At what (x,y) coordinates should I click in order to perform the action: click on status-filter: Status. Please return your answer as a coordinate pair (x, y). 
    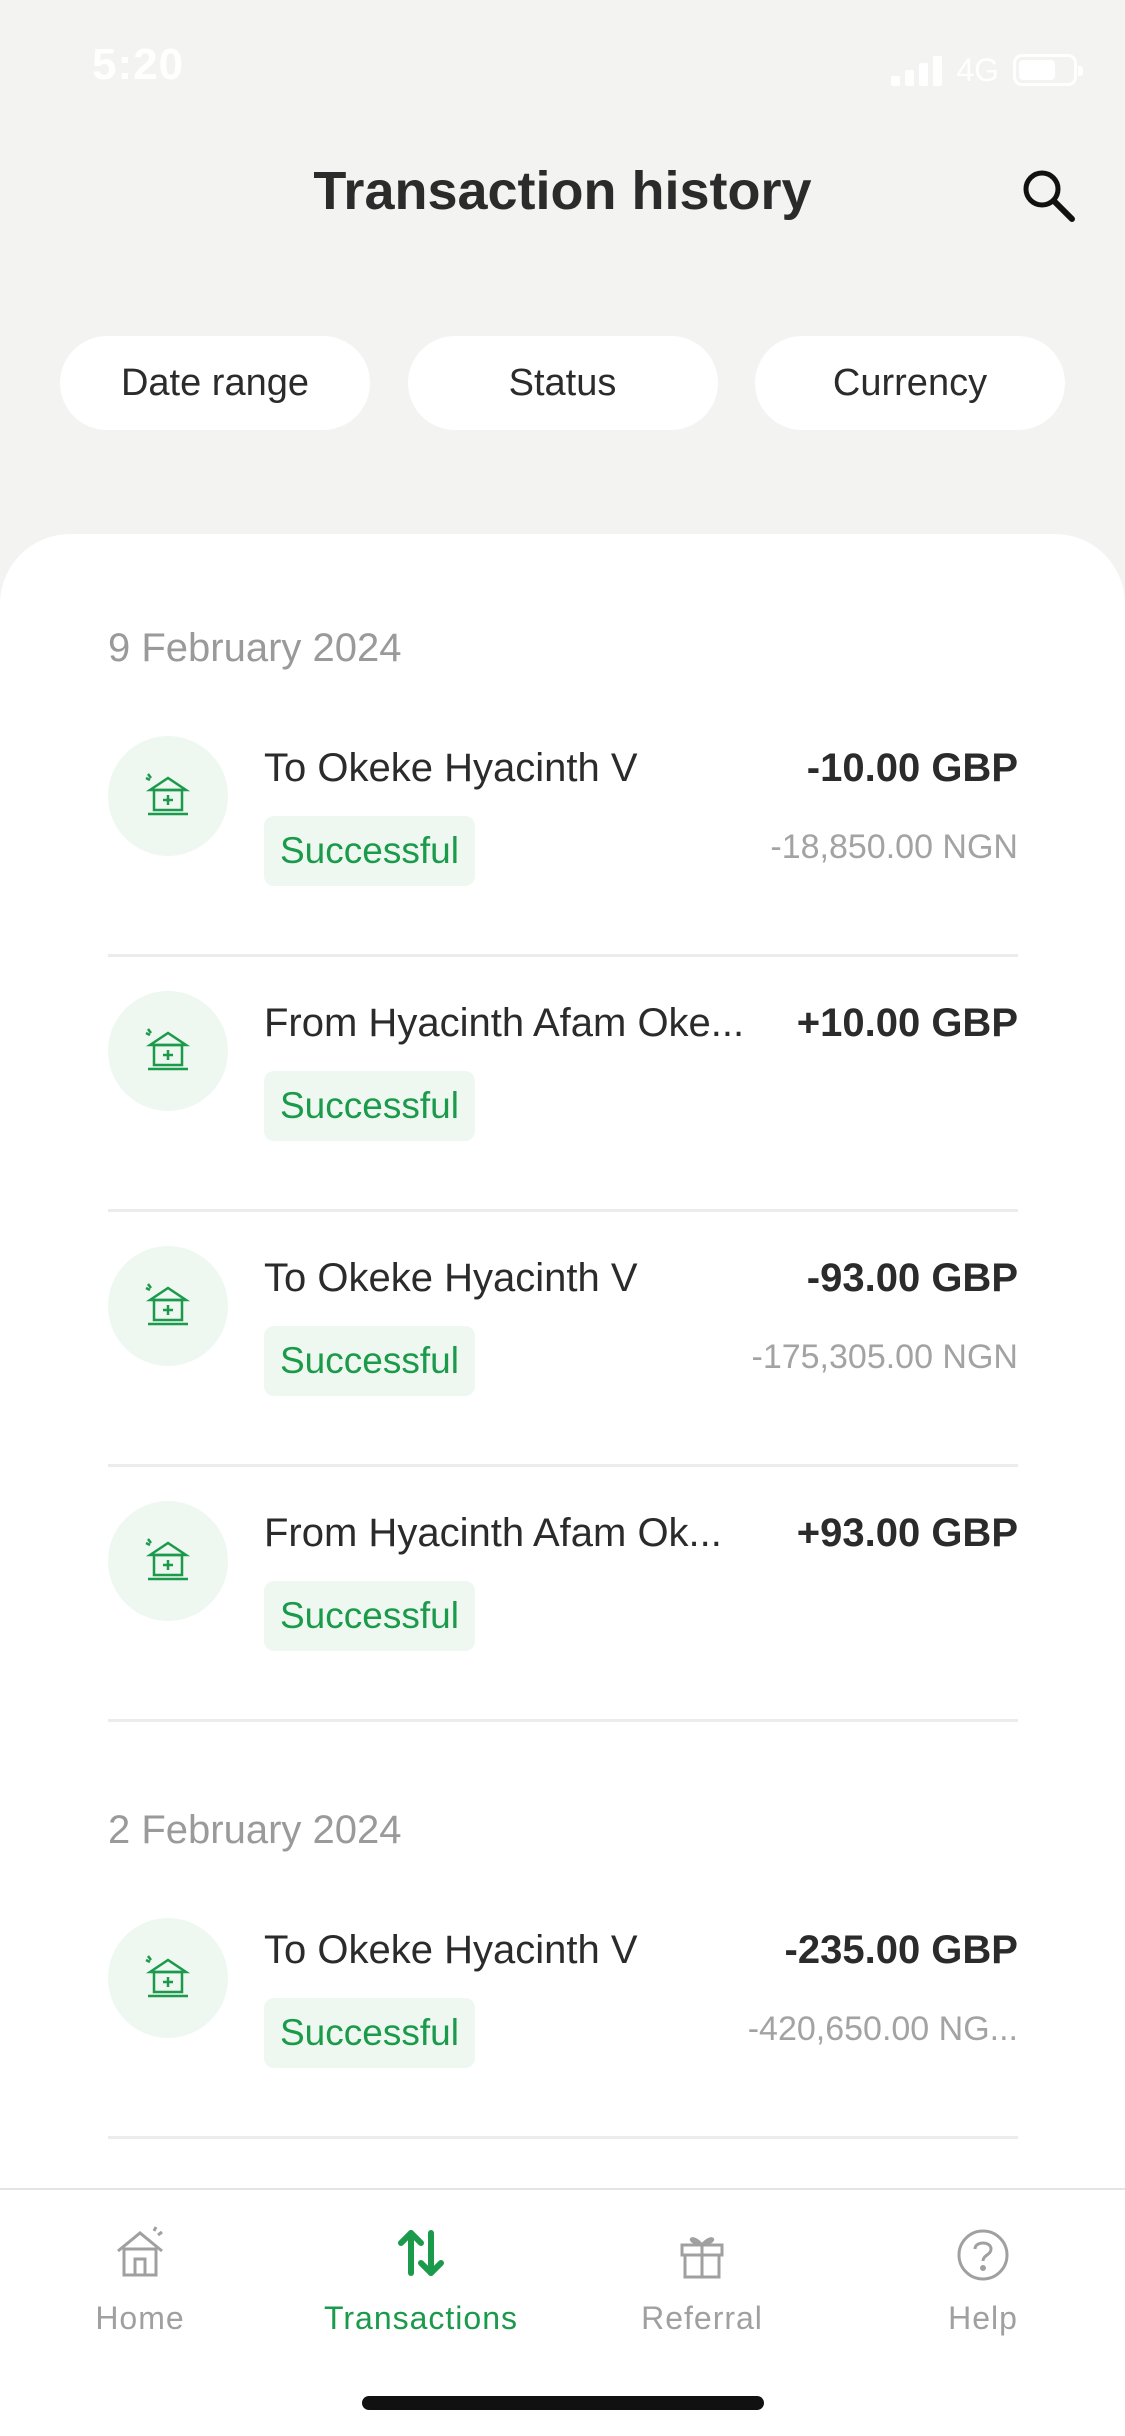
    Looking at the image, I should click on (562, 383).